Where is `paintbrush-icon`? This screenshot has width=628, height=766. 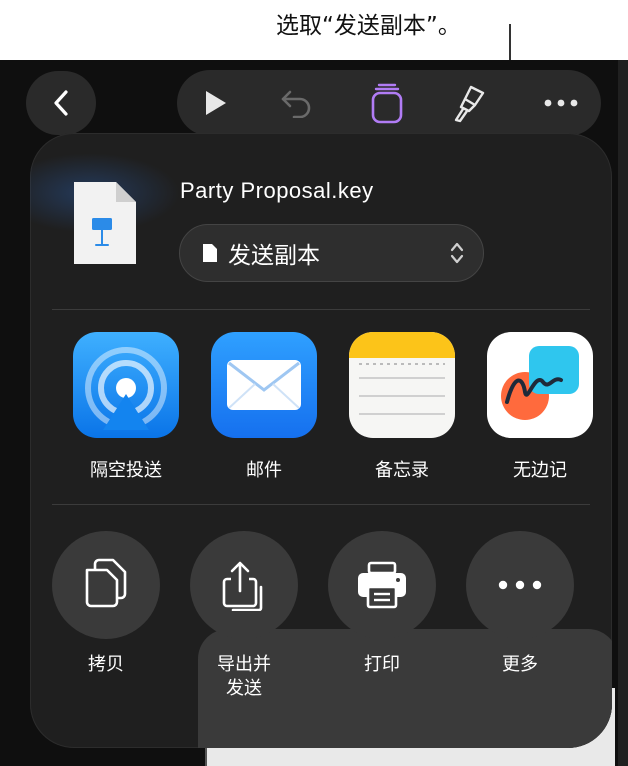 paintbrush-icon is located at coordinates (469, 104).